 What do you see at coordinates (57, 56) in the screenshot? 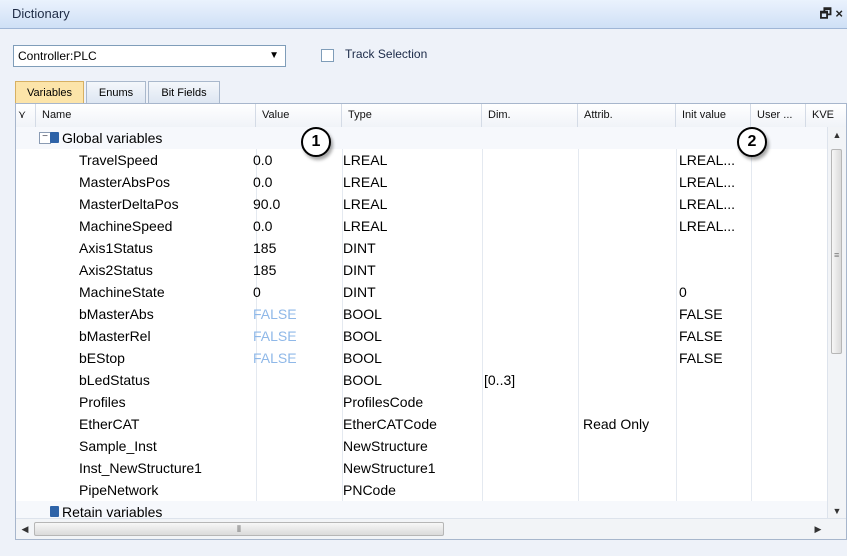
I see `controller-select-value: Controller:PLC` at bounding box center [57, 56].